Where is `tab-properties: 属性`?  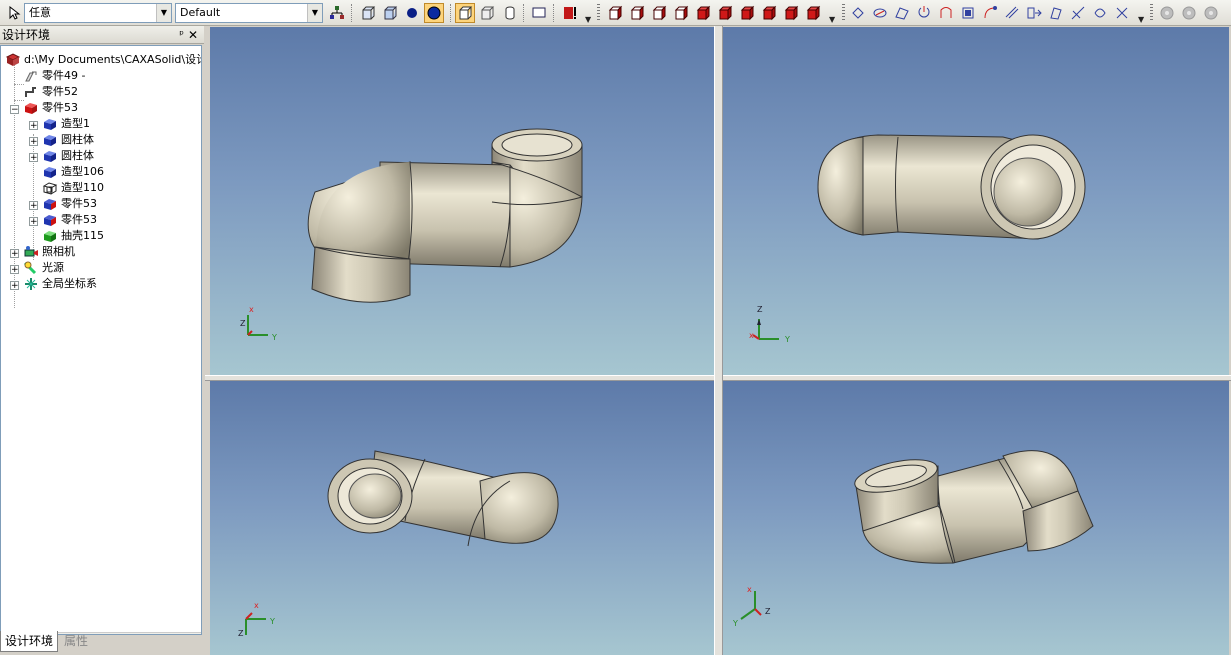 tab-properties: 属性 is located at coordinates (76, 641).